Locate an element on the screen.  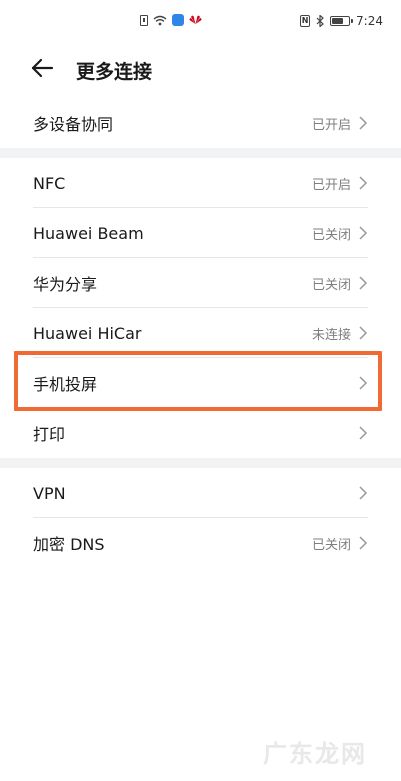
page-title: 更多连接 is located at coordinates (114, 72).